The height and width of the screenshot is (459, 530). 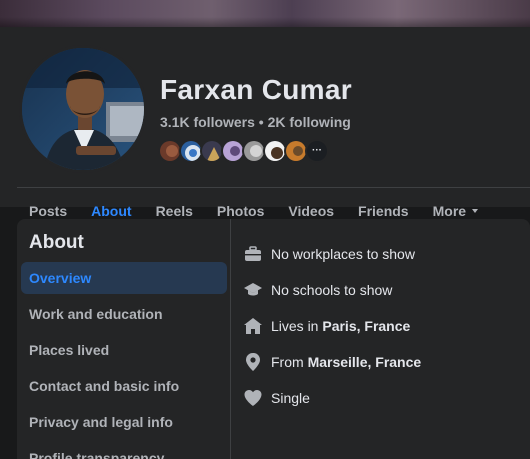 I want to click on about-title: About, so click(x=56, y=242).